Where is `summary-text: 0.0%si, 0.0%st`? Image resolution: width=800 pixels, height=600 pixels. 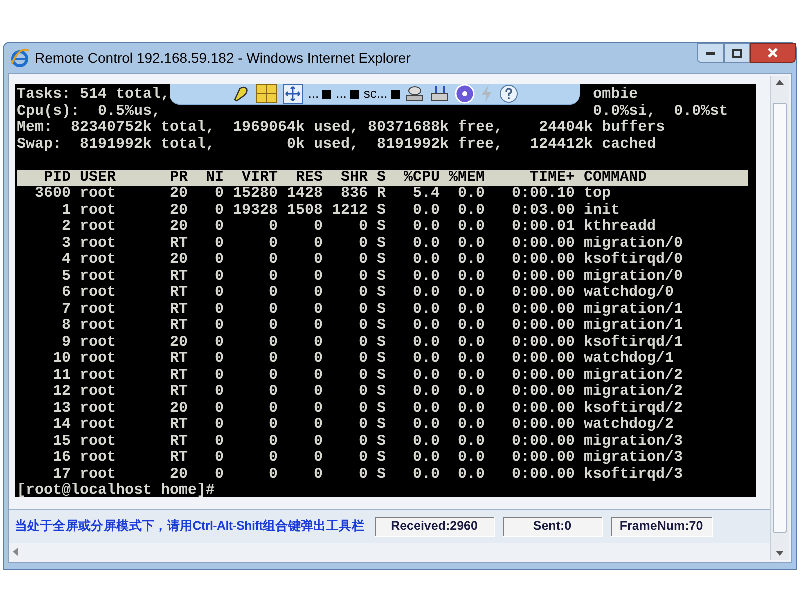 summary-text: 0.0%si, 0.0%st is located at coordinates (660, 112).